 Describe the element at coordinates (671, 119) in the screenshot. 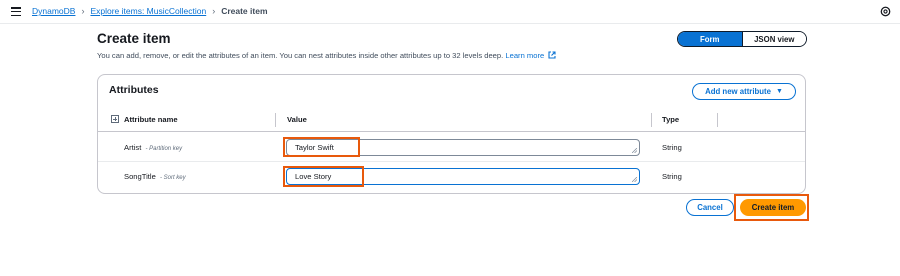

I see `column-type: Type` at that location.